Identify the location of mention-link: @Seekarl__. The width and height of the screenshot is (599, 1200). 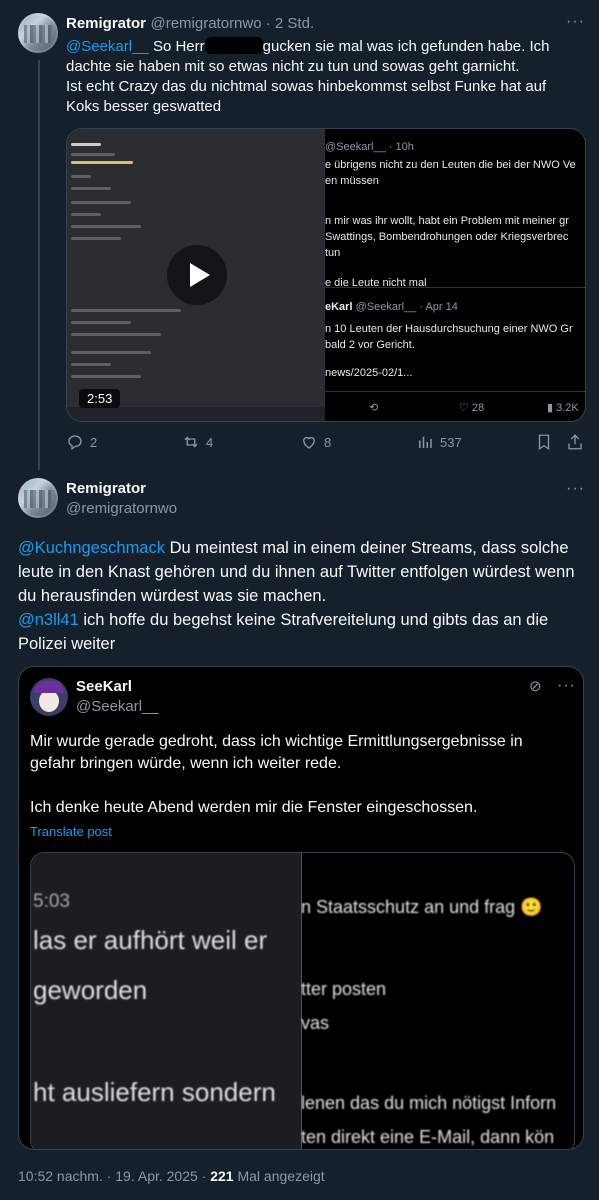
(107, 46).